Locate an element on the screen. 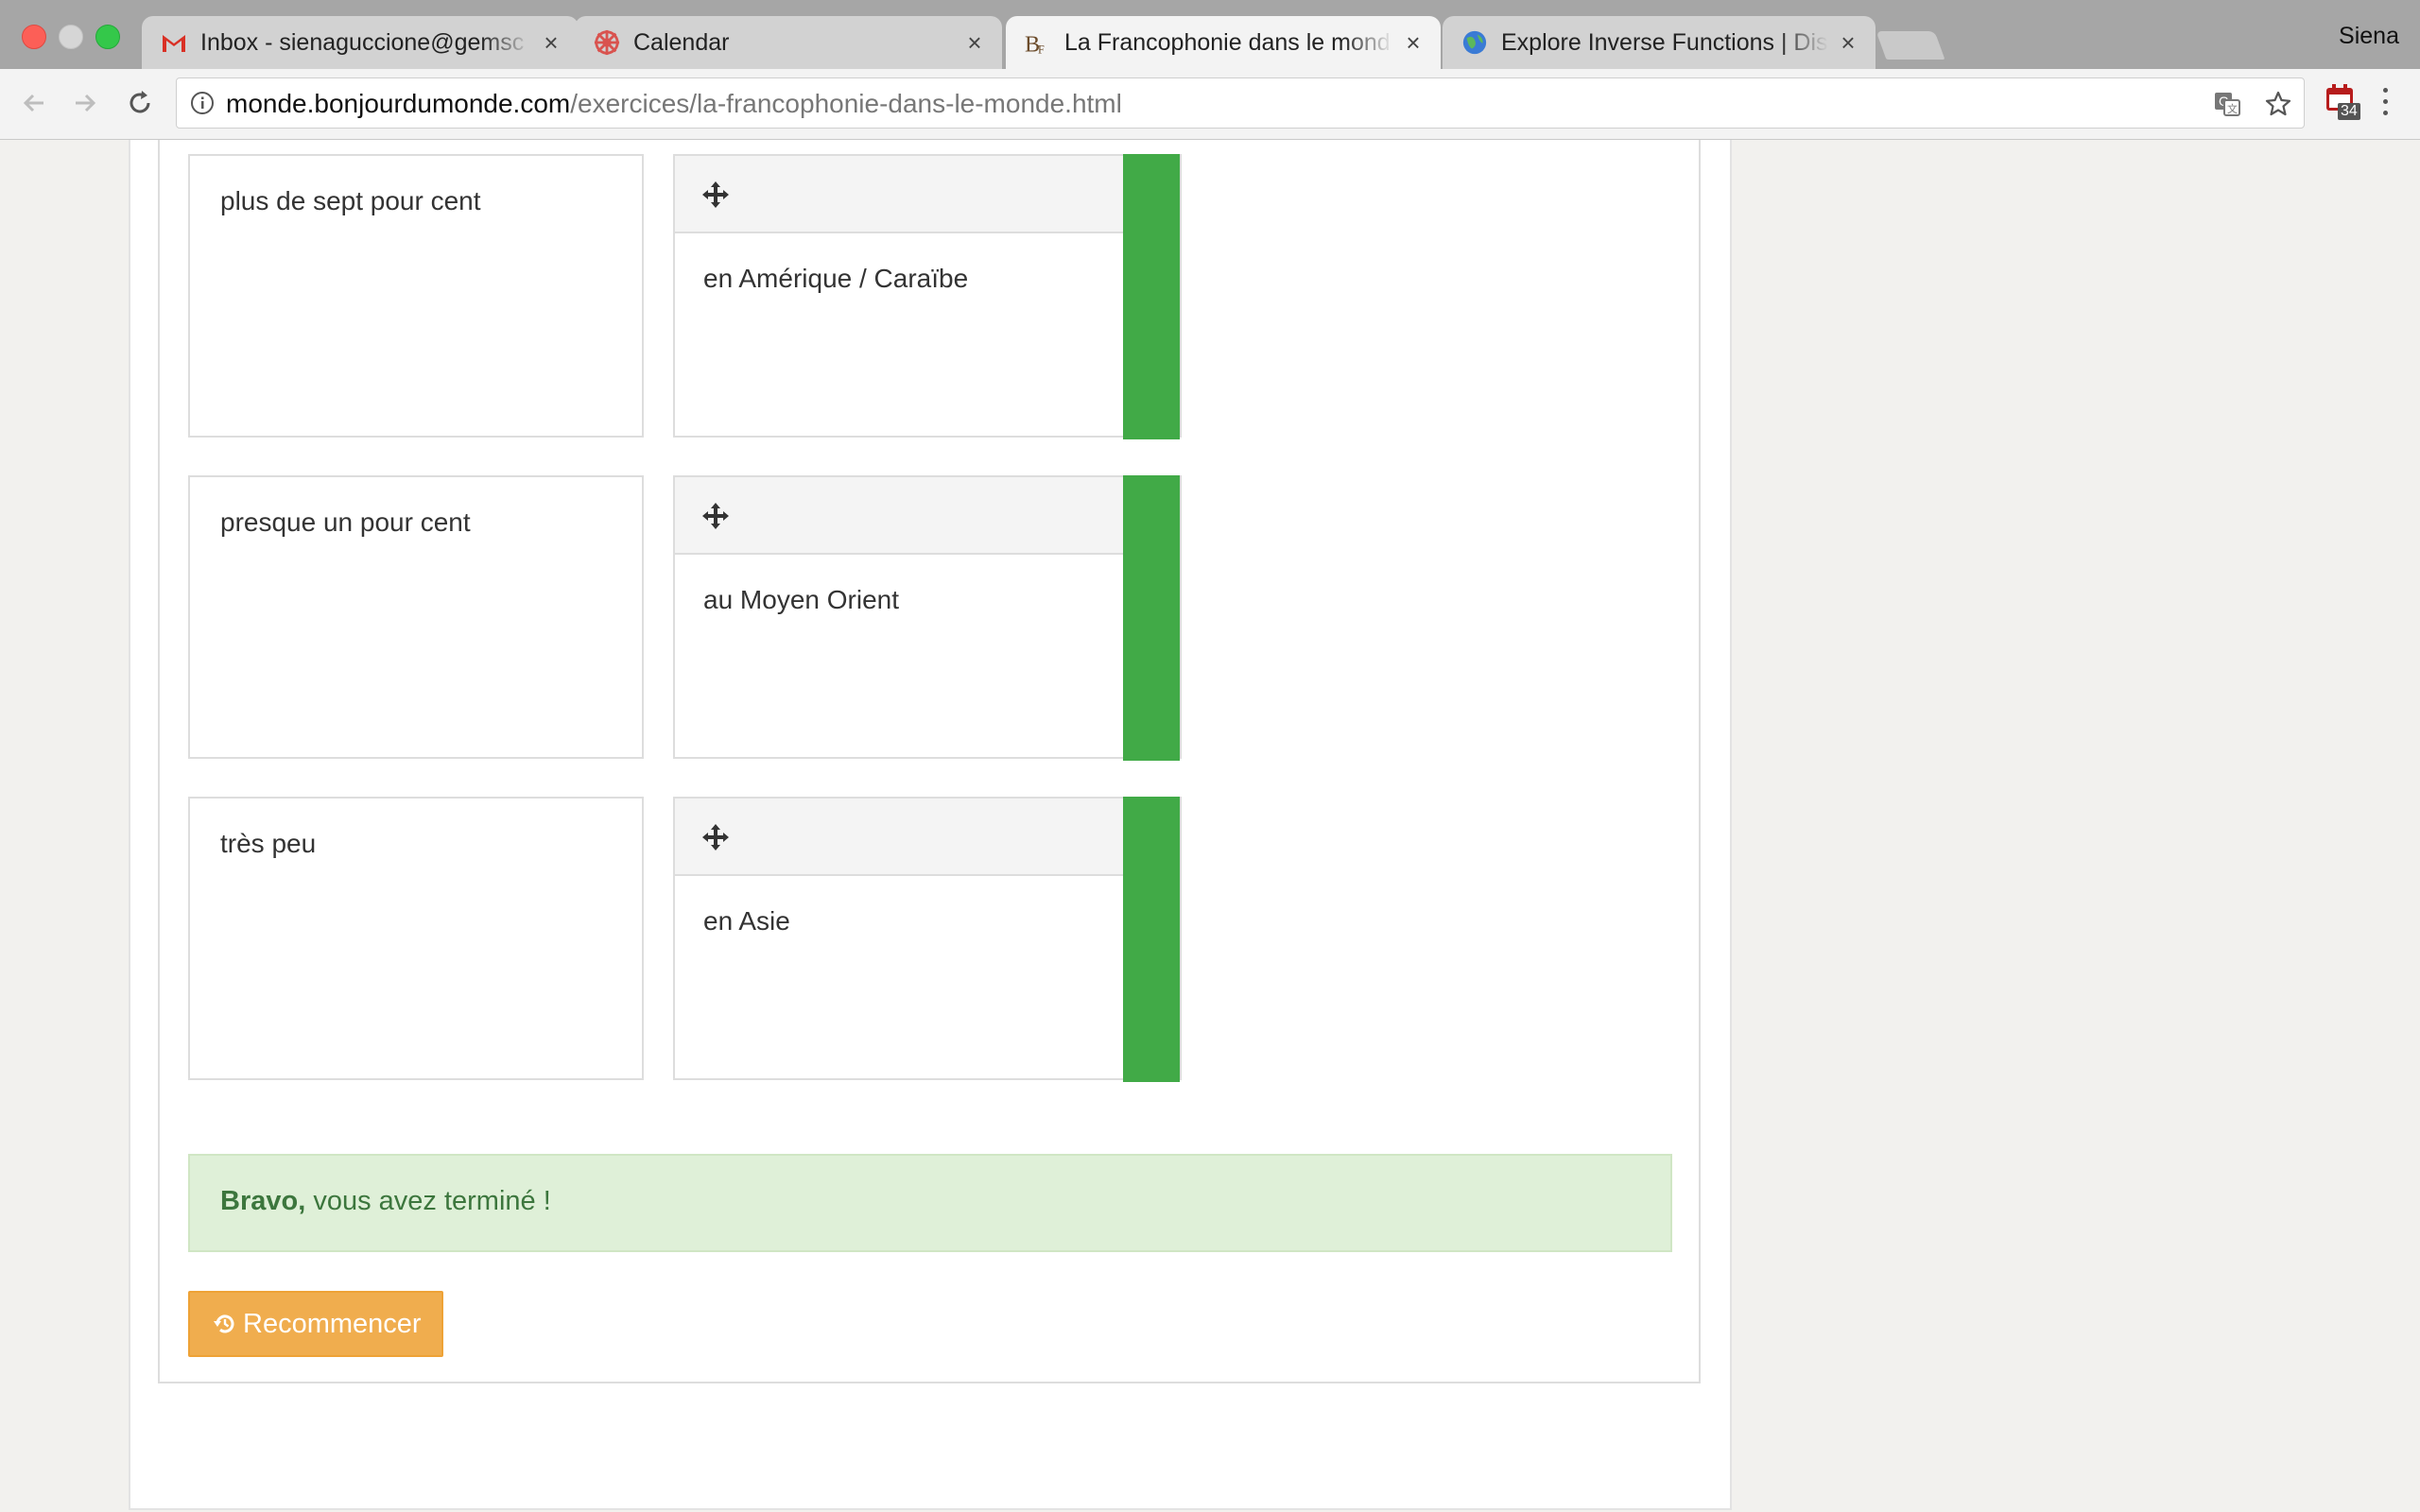  reload-button is located at coordinates (140, 103).